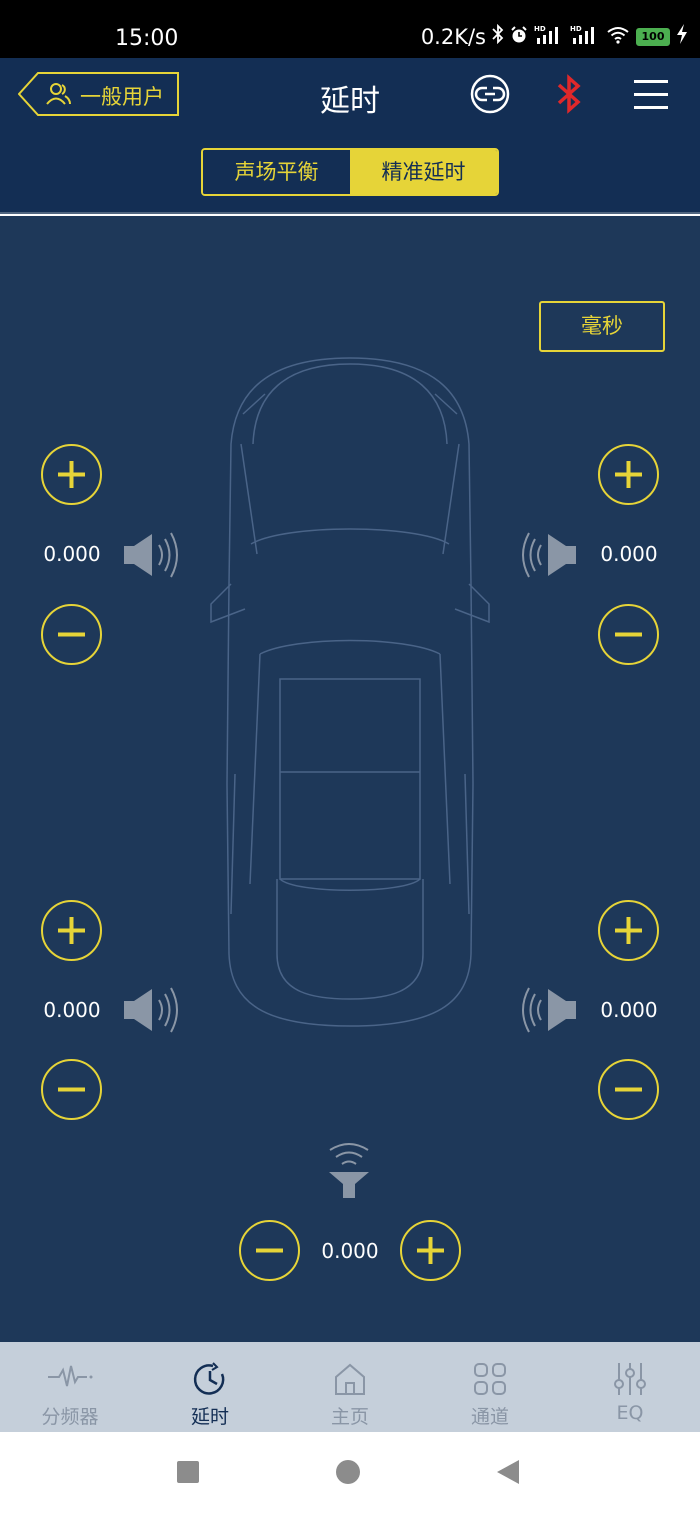 Image resolution: width=700 pixels, height=1516 pixels. Describe the element at coordinates (628, 930) in the screenshot. I see `rear-right-plus-button` at that location.